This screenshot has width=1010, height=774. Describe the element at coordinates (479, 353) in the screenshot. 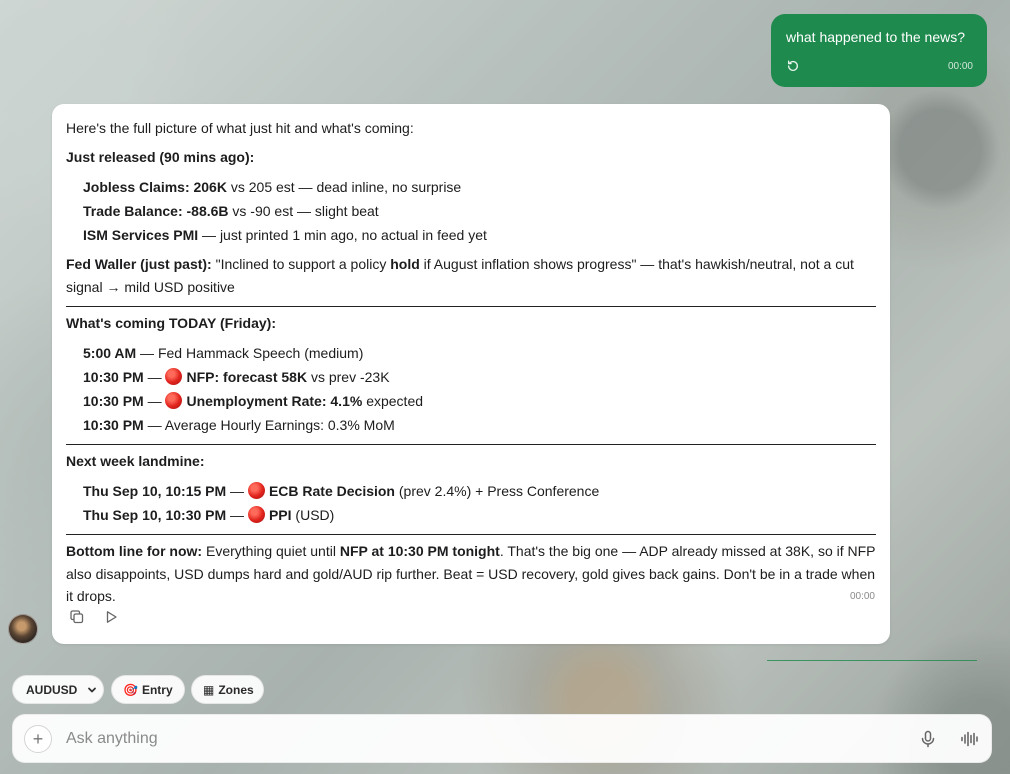

I see `list-item: 5:00 AM — Fed Hammack Speech (medium)` at that location.